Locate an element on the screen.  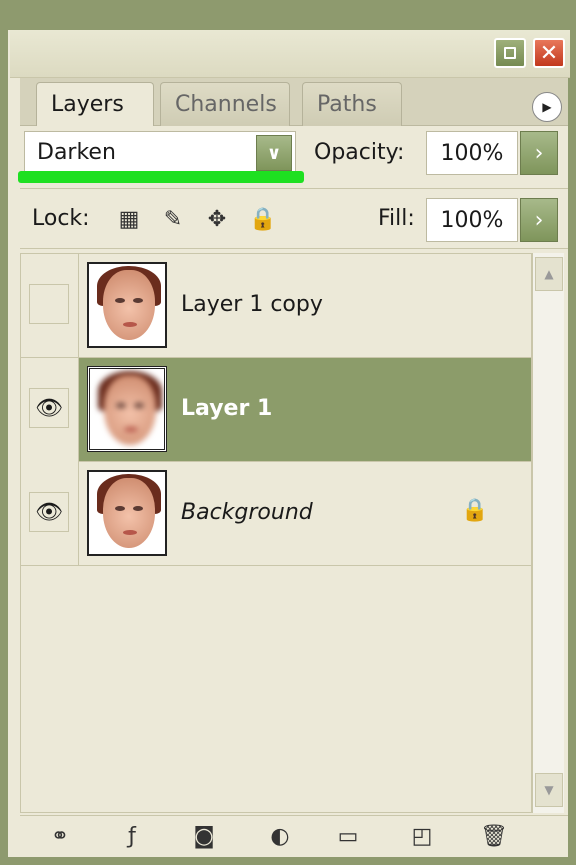
tab-label: Layers is located at coordinates (87, 104).